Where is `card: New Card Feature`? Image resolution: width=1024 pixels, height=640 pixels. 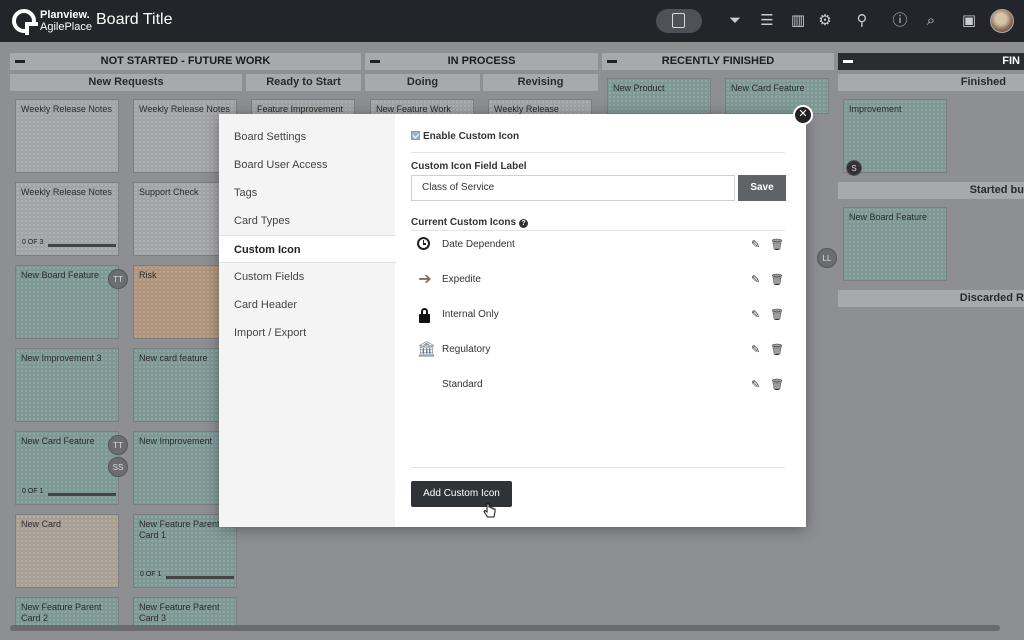 card: New Card Feature is located at coordinates (777, 96).